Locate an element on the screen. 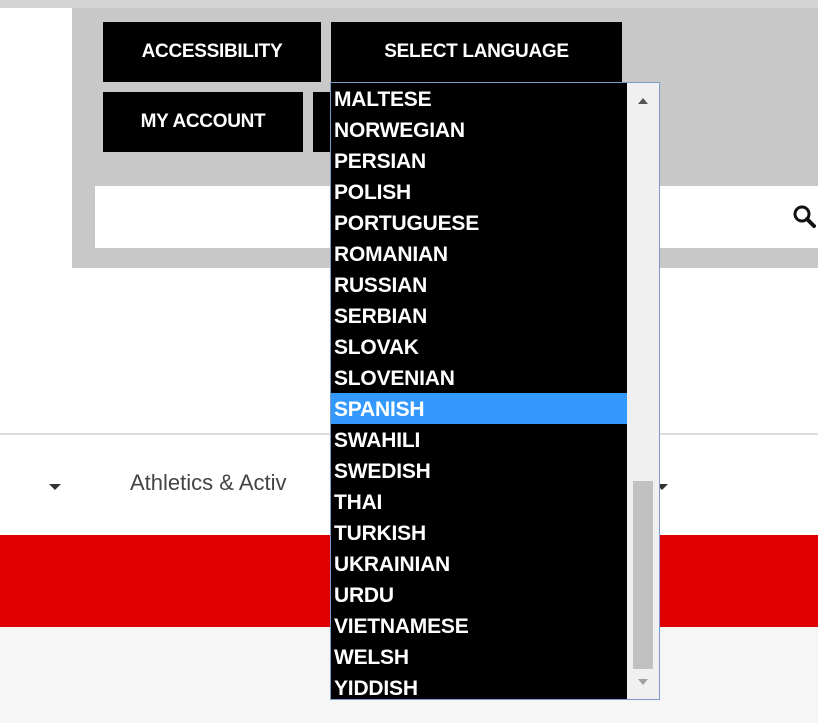  language-option: SLOVAK is located at coordinates (479, 346).